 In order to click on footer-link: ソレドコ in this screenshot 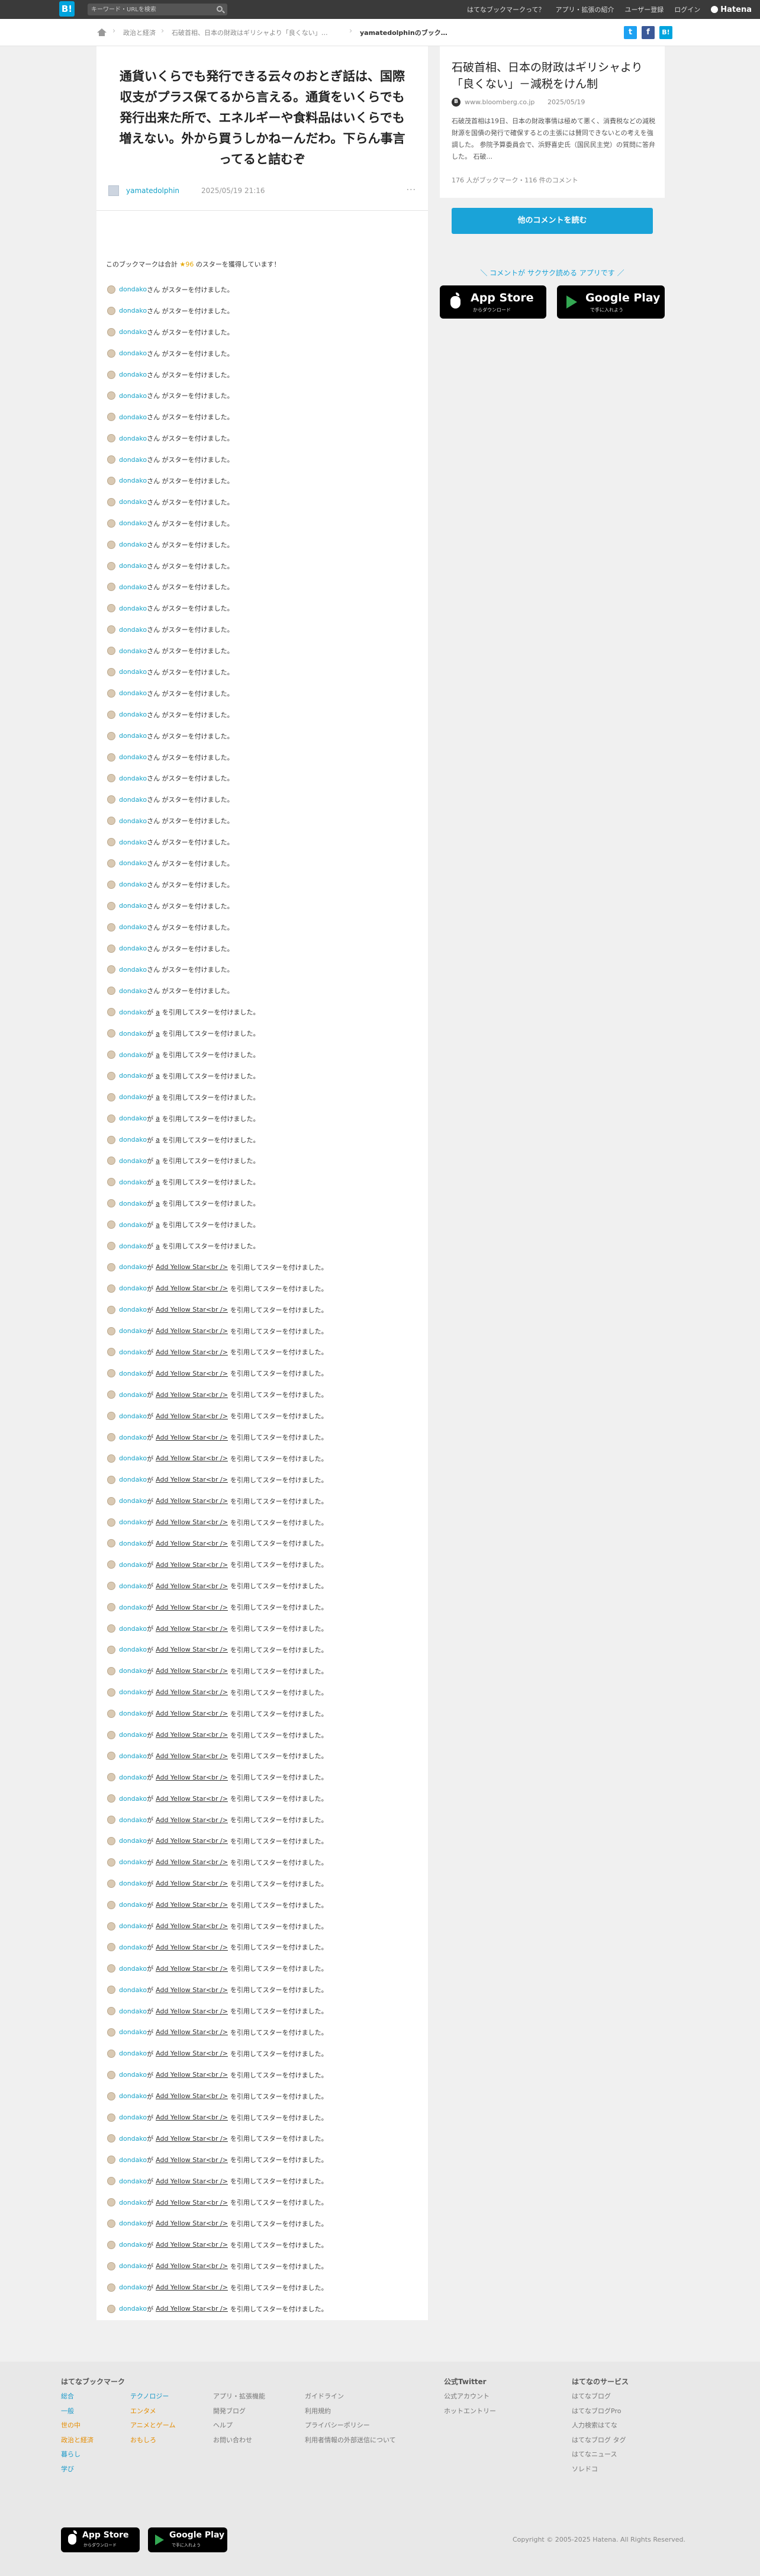, I will do `click(599, 2469)`.